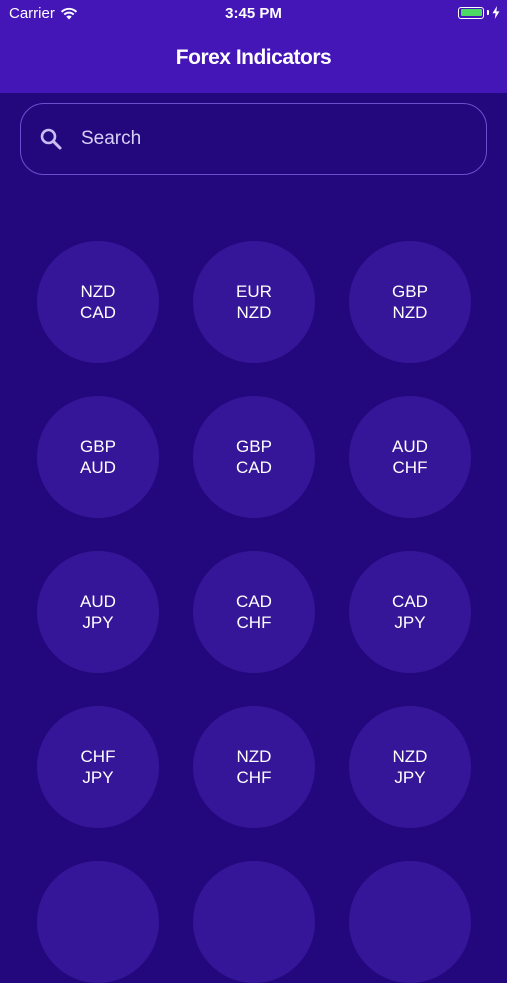  What do you see at coordinates (410, 457) in the screenshot?
I see `pair-button: AUD CHF` at bounding box center [410, 457].